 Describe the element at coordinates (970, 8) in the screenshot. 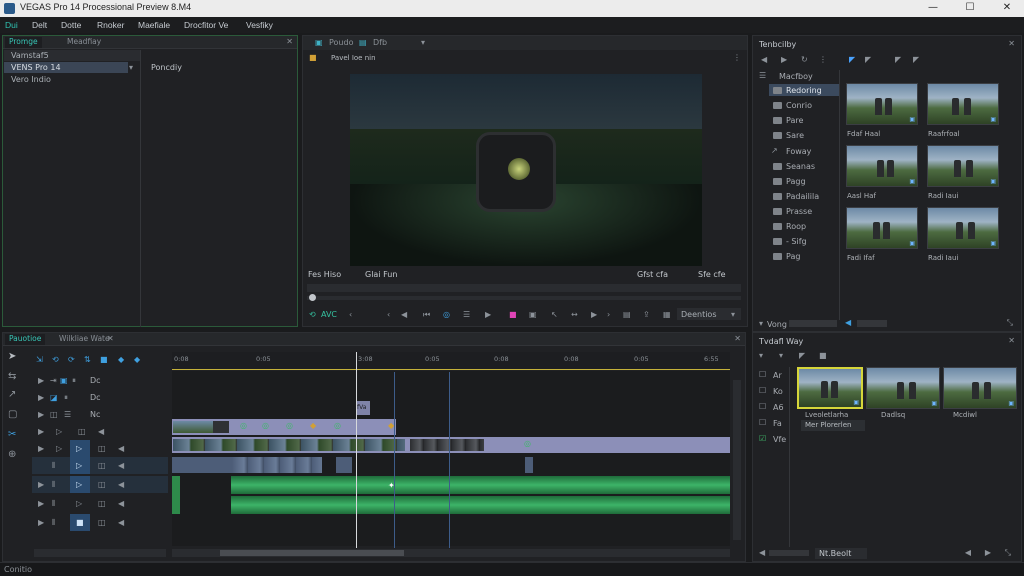

I see `maximize-icon: ☐` at that location.